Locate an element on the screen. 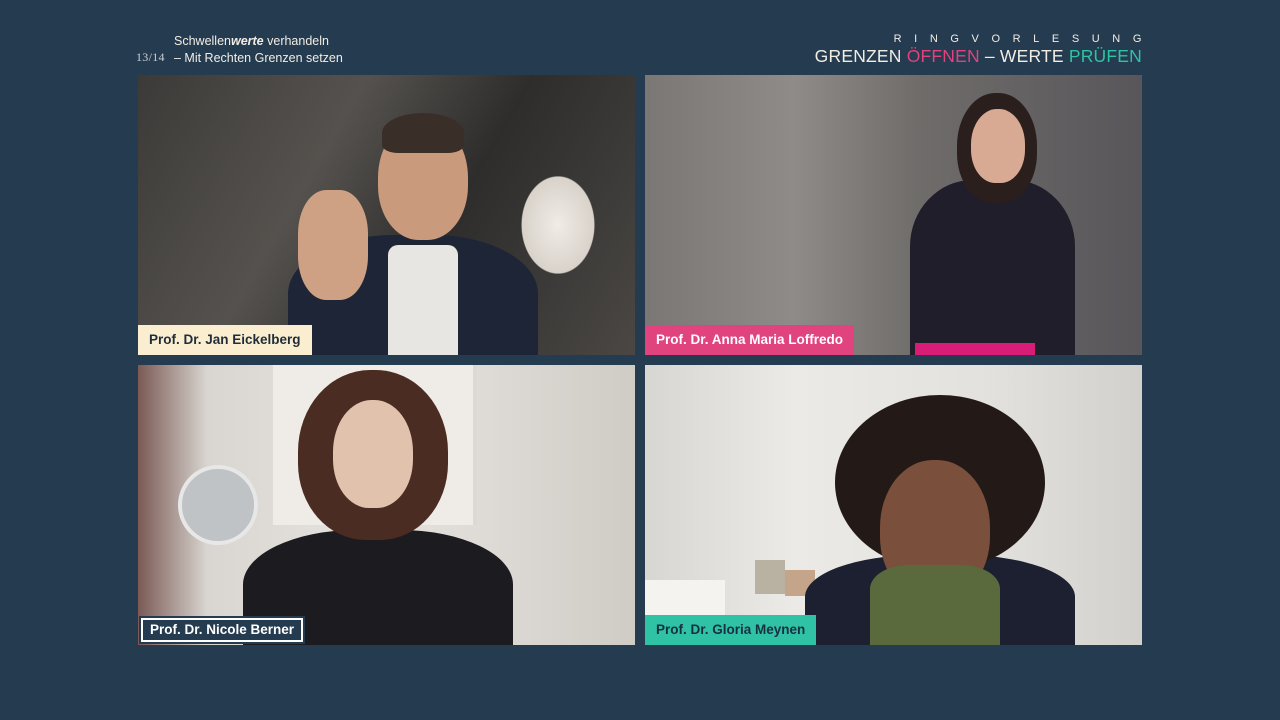 This screenshot has width=1280, height=720. nametag: Prof. Dr. Gloria Meynen is located at coordinates (731, 630).